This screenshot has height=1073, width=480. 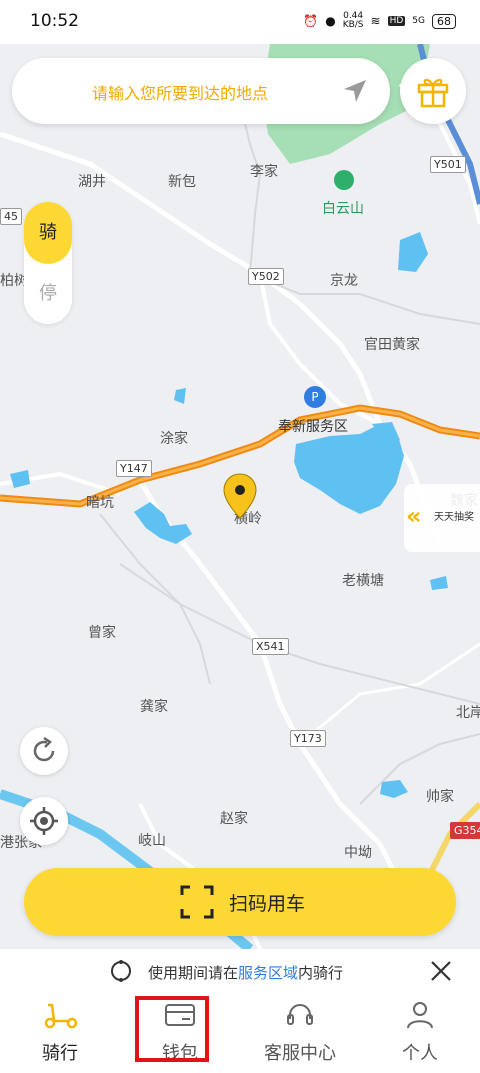 I want to click on refresh-icon, so click(x=44, y=749).